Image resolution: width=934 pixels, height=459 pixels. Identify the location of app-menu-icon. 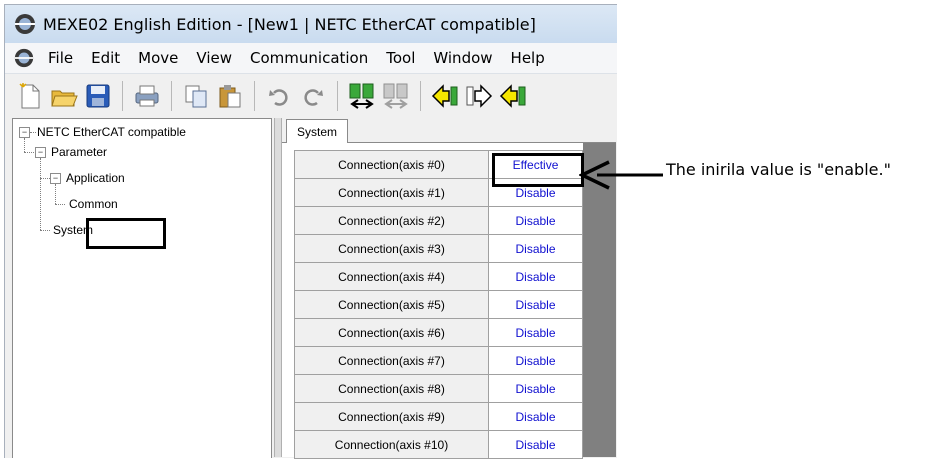
(24, 58).